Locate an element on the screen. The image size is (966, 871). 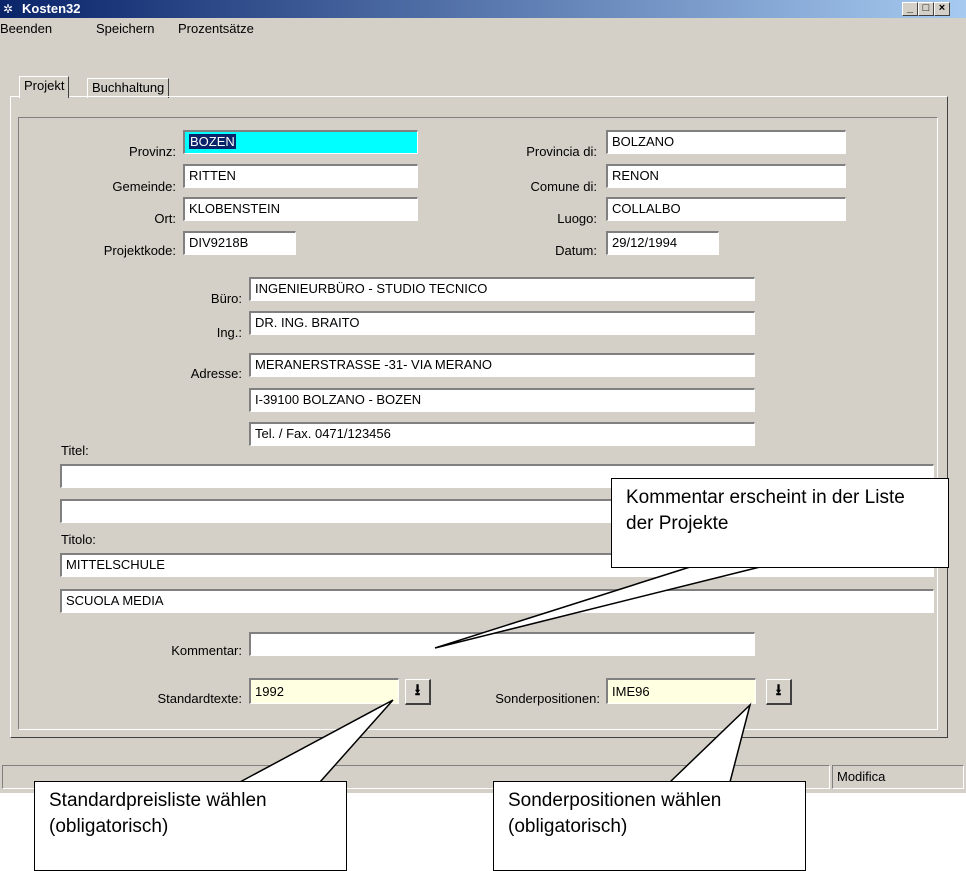
callout-pointers is located at coordinates (500, 674).